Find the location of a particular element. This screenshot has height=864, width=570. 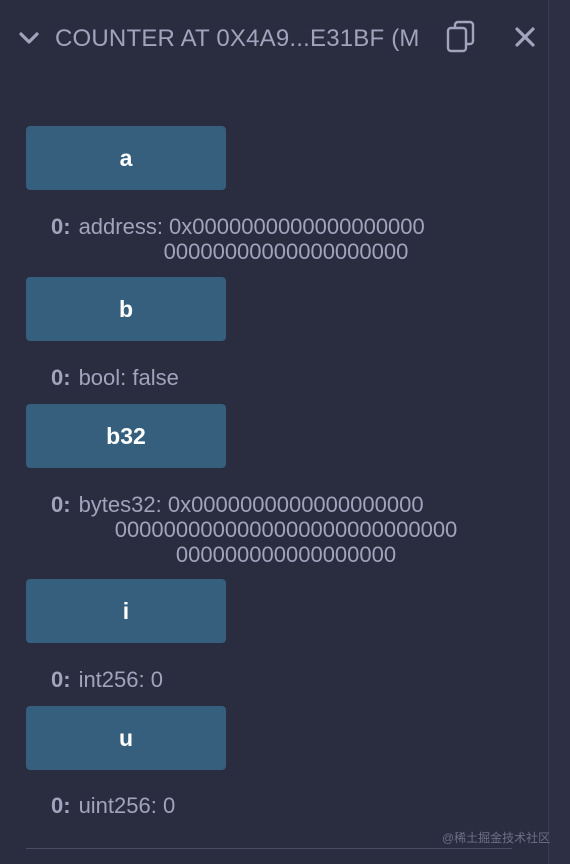

function-button-a: a is located at coordinates (126, 158).